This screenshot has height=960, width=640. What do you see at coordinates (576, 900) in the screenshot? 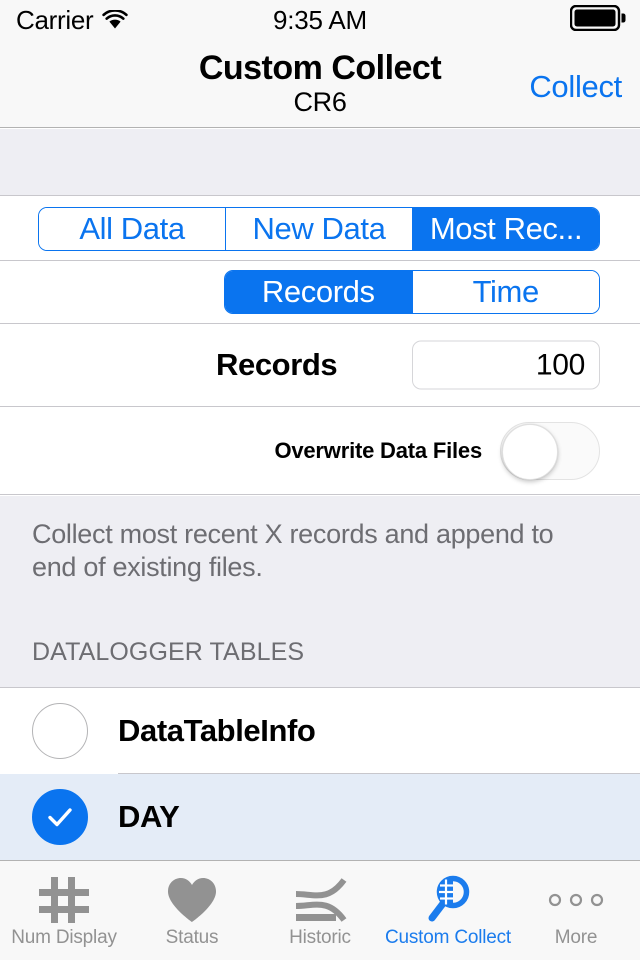
I see `three-dots-icon` at bounding box center [576, 900].